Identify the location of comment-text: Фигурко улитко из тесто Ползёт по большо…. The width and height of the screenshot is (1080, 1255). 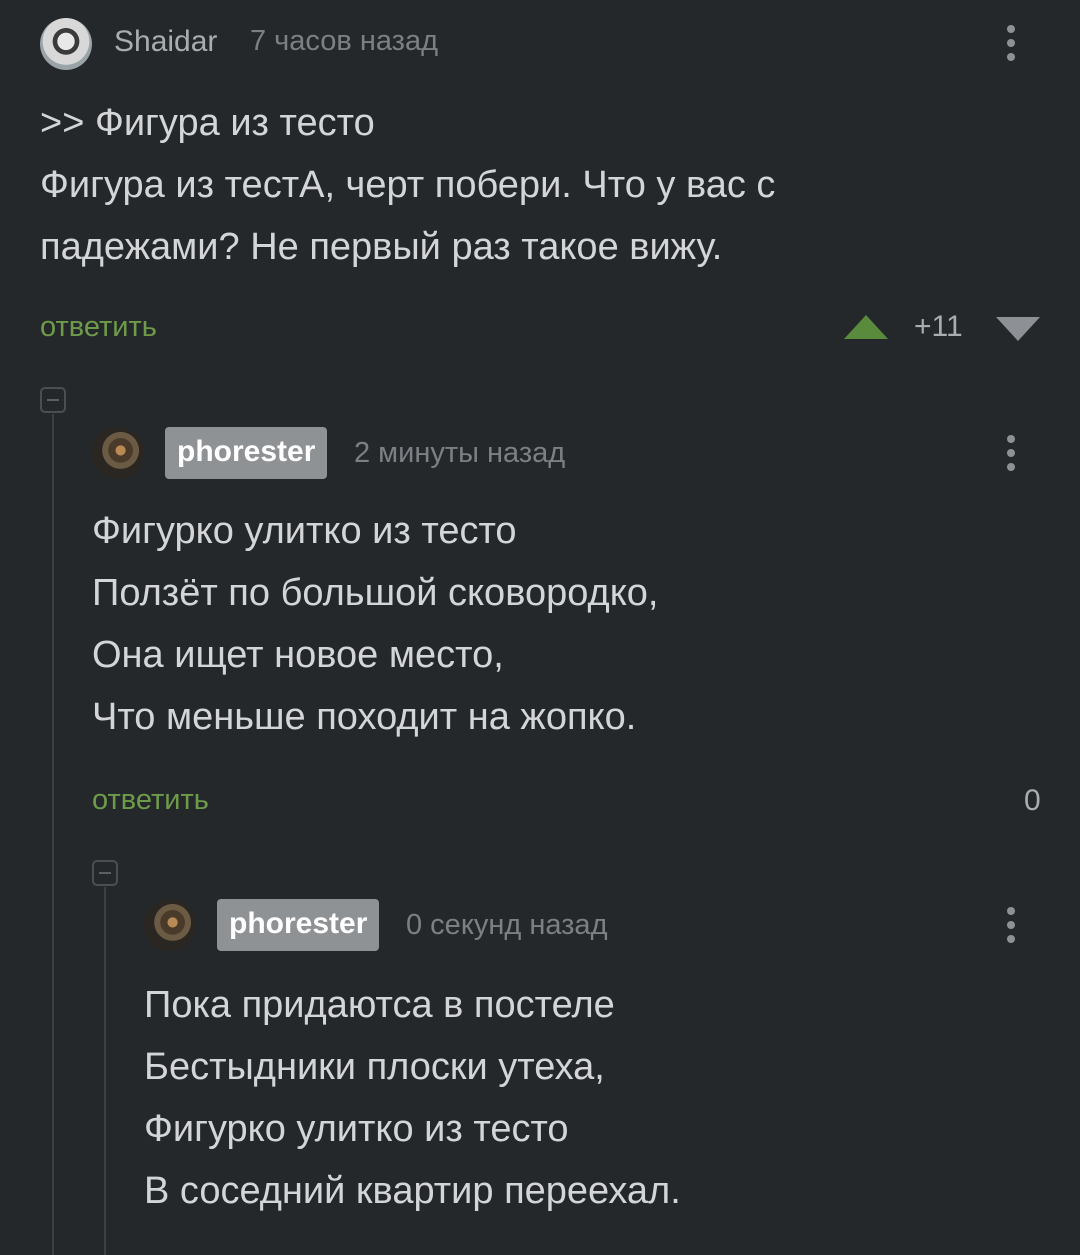
(375, 624).